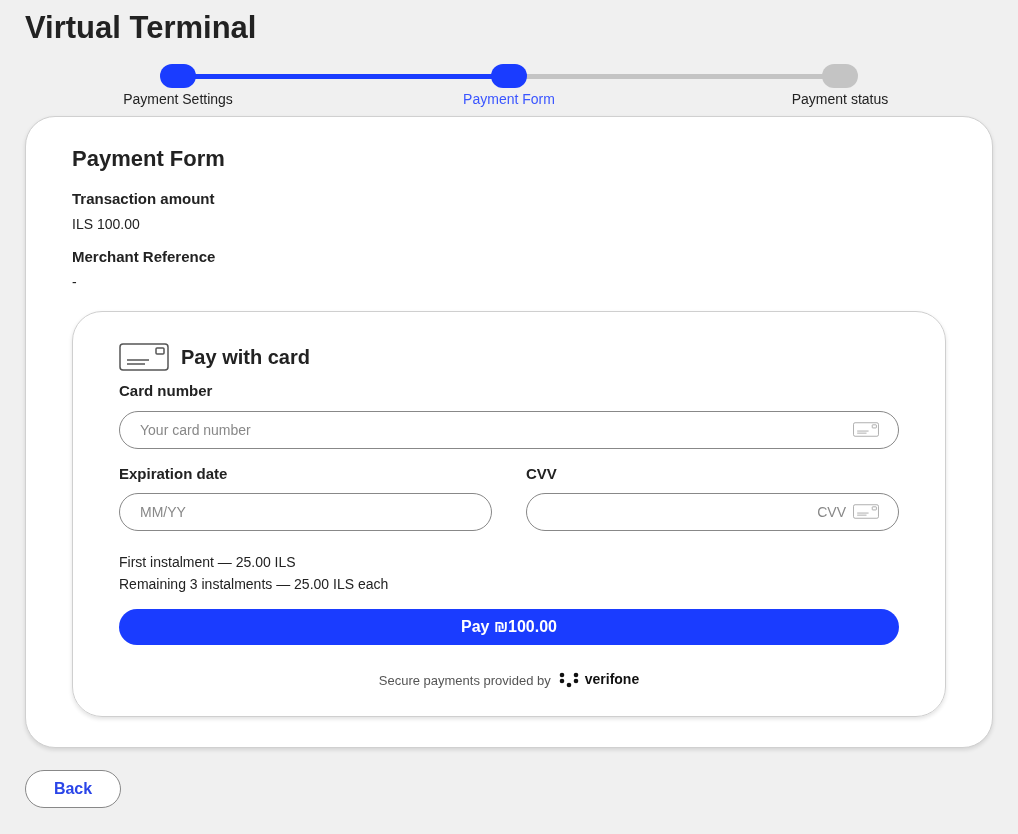 This screenshot has width=1018, height=834. Describe the element at coordinates (245, 357) in the screenshot. I see `card-section-title: Pay with card` at that location.